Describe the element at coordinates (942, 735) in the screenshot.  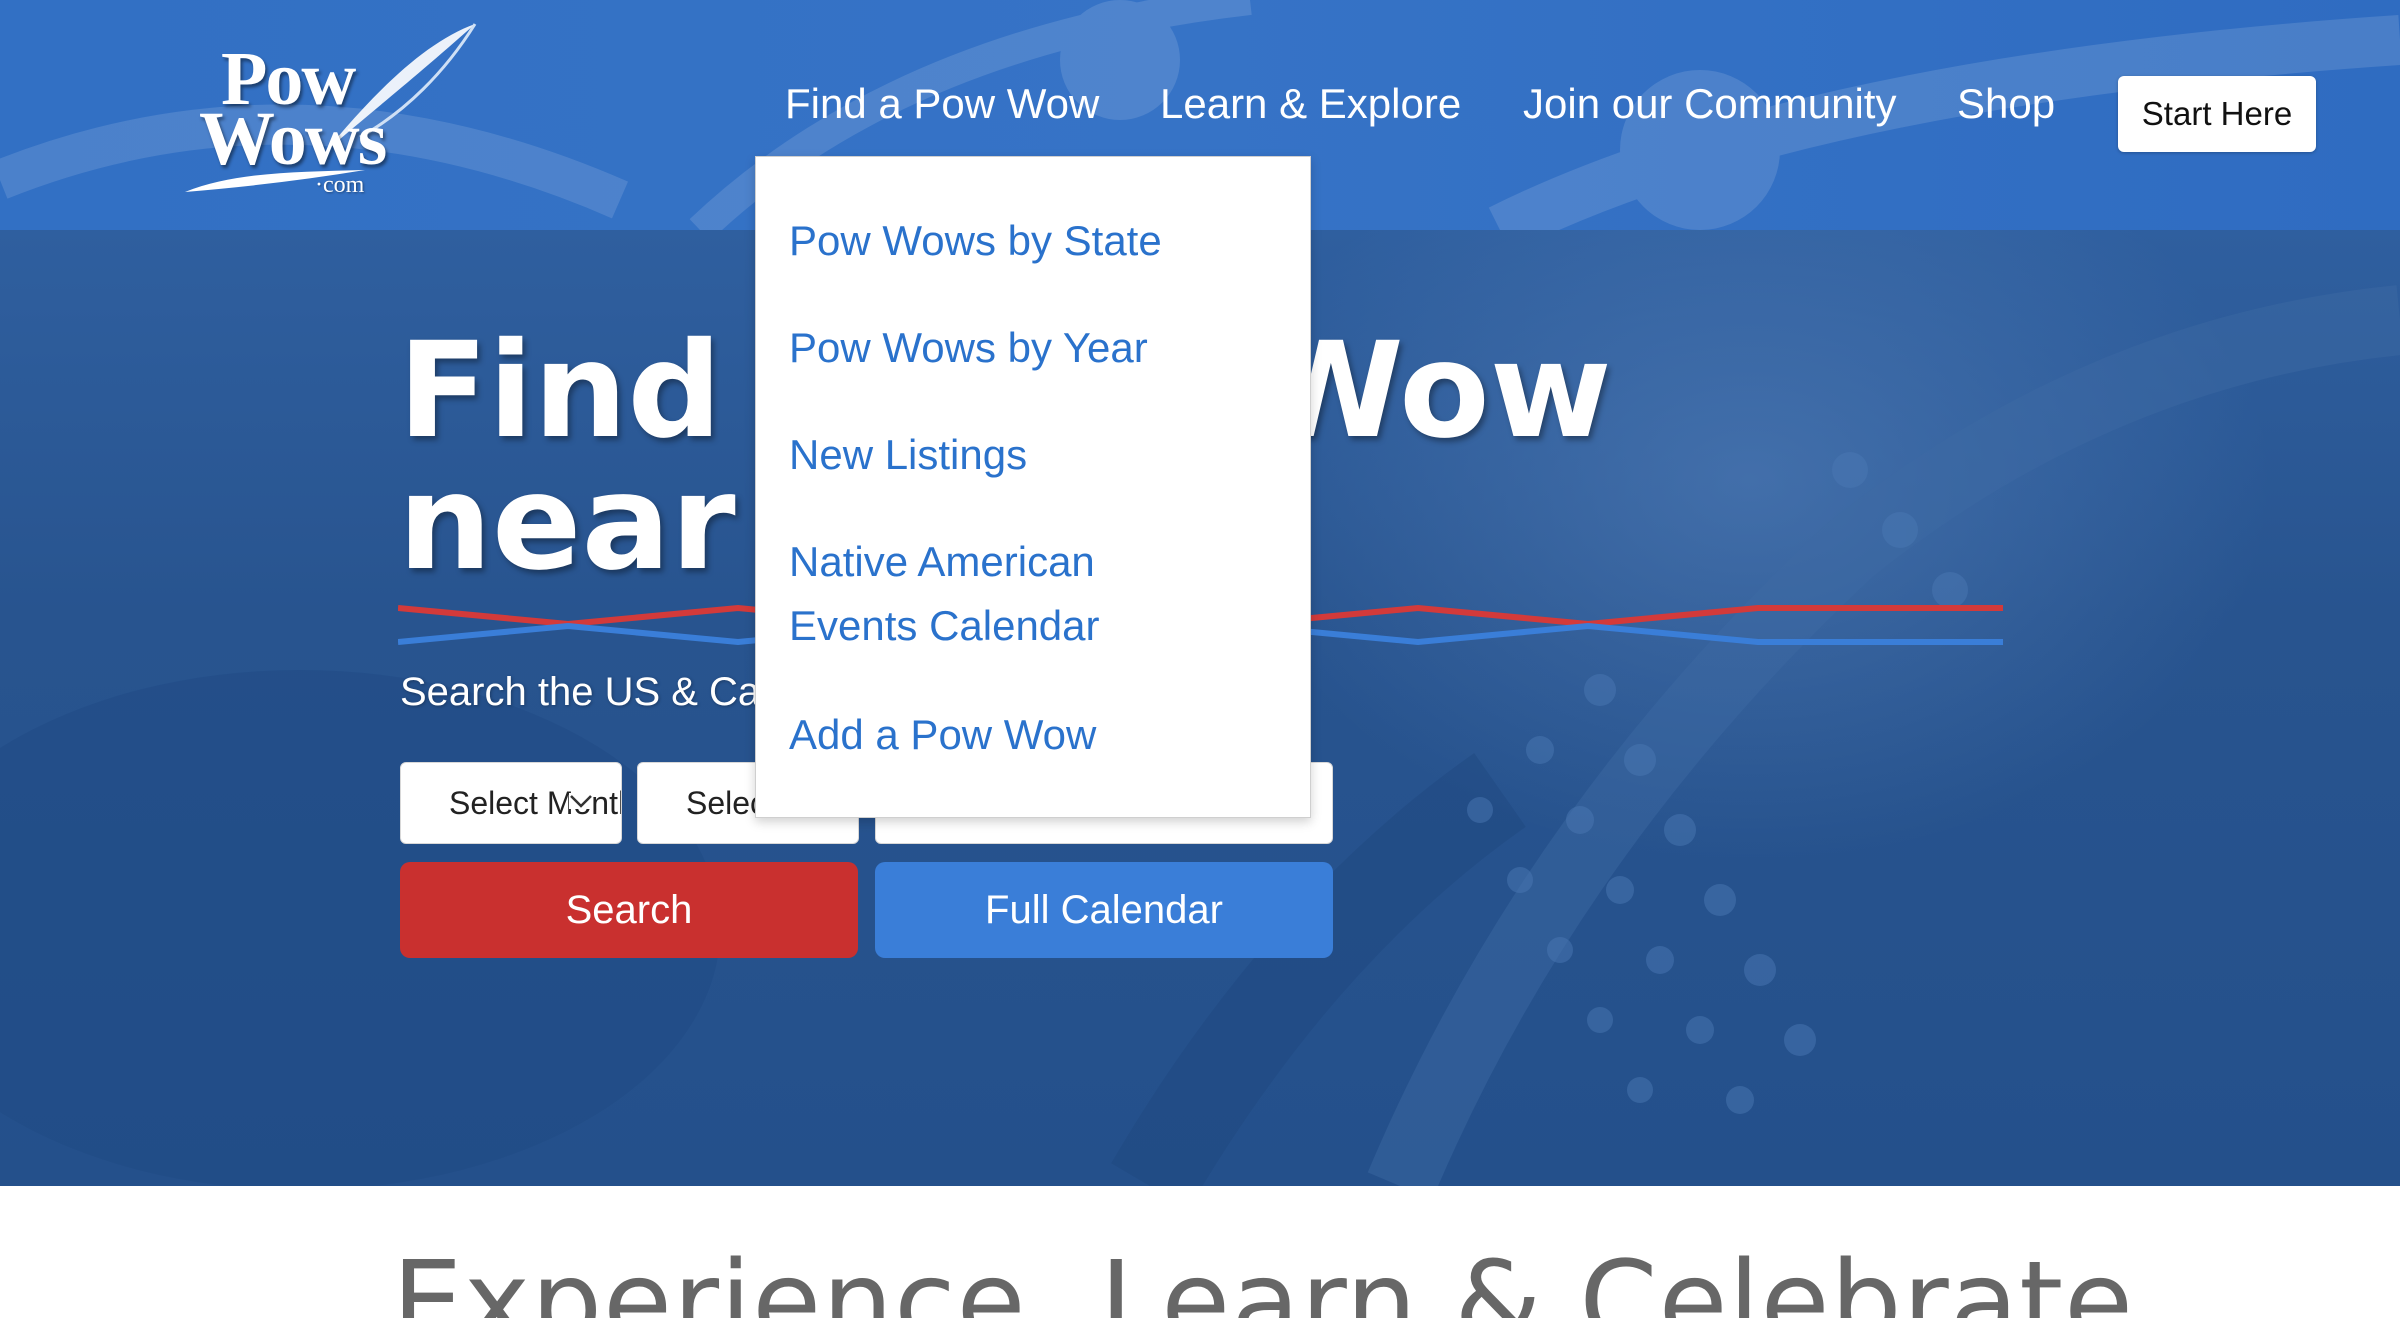
I see `dropdown-item-add-pow-wow: Add a Pow Wow` at that location.